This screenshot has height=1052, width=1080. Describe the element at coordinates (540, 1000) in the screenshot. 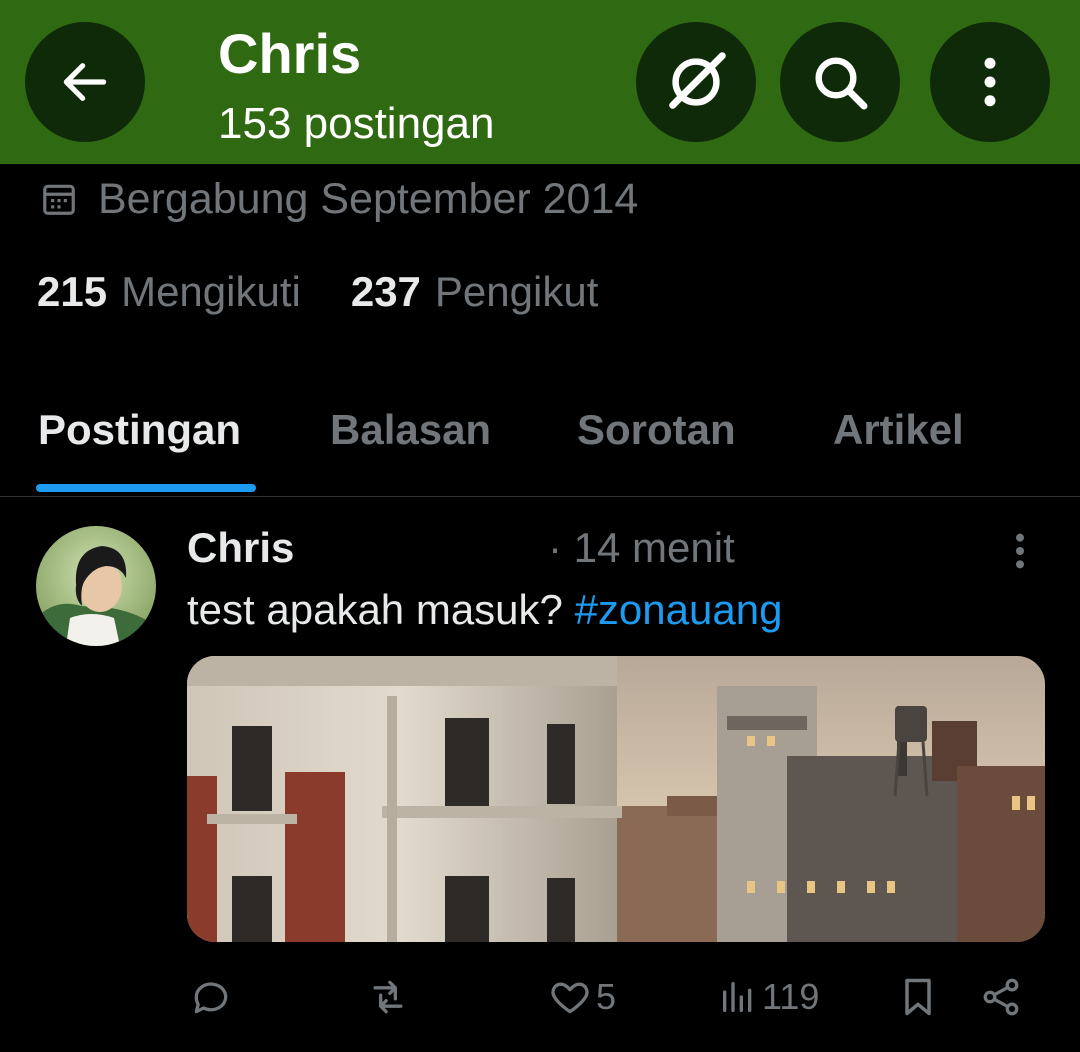

I see `post-actions: 5 119` at that location.